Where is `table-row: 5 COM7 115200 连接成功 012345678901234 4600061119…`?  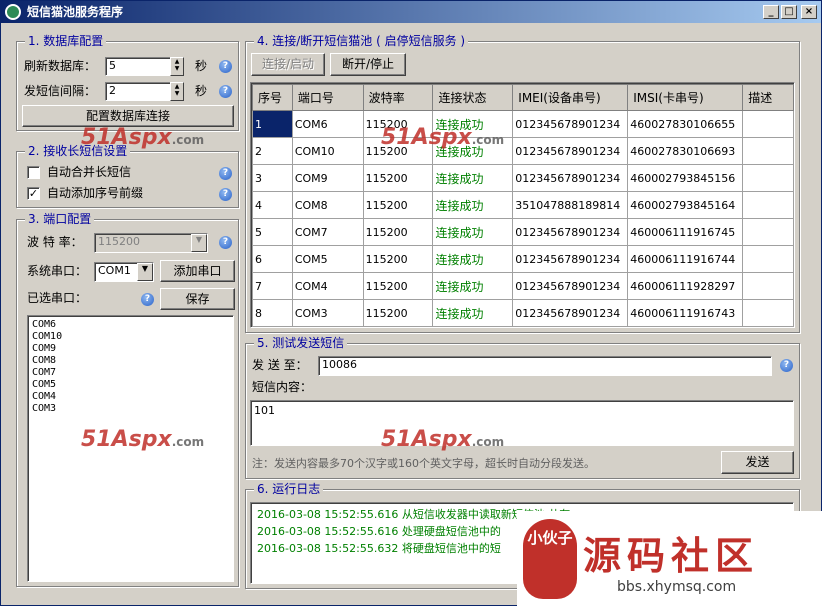 table-row: 5 COM7 115200 连接成功 012345678901234 4600061119… is located at coordinates (523, 232).